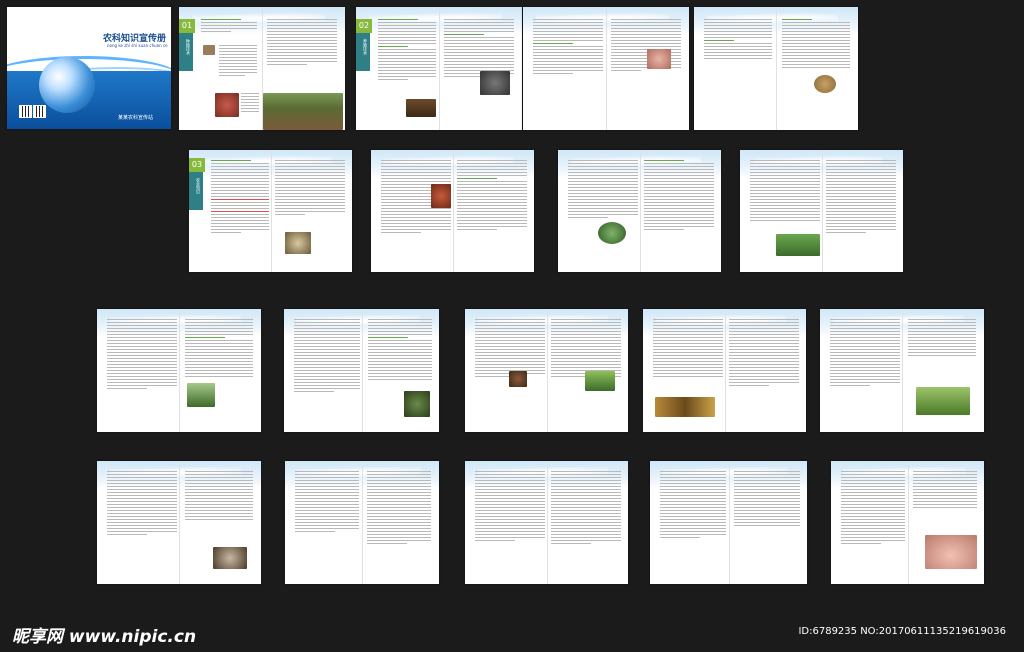  Describe the element at coordinates (365, 47) in the screenshot. I see `section-label: 养殖技术` at that location.